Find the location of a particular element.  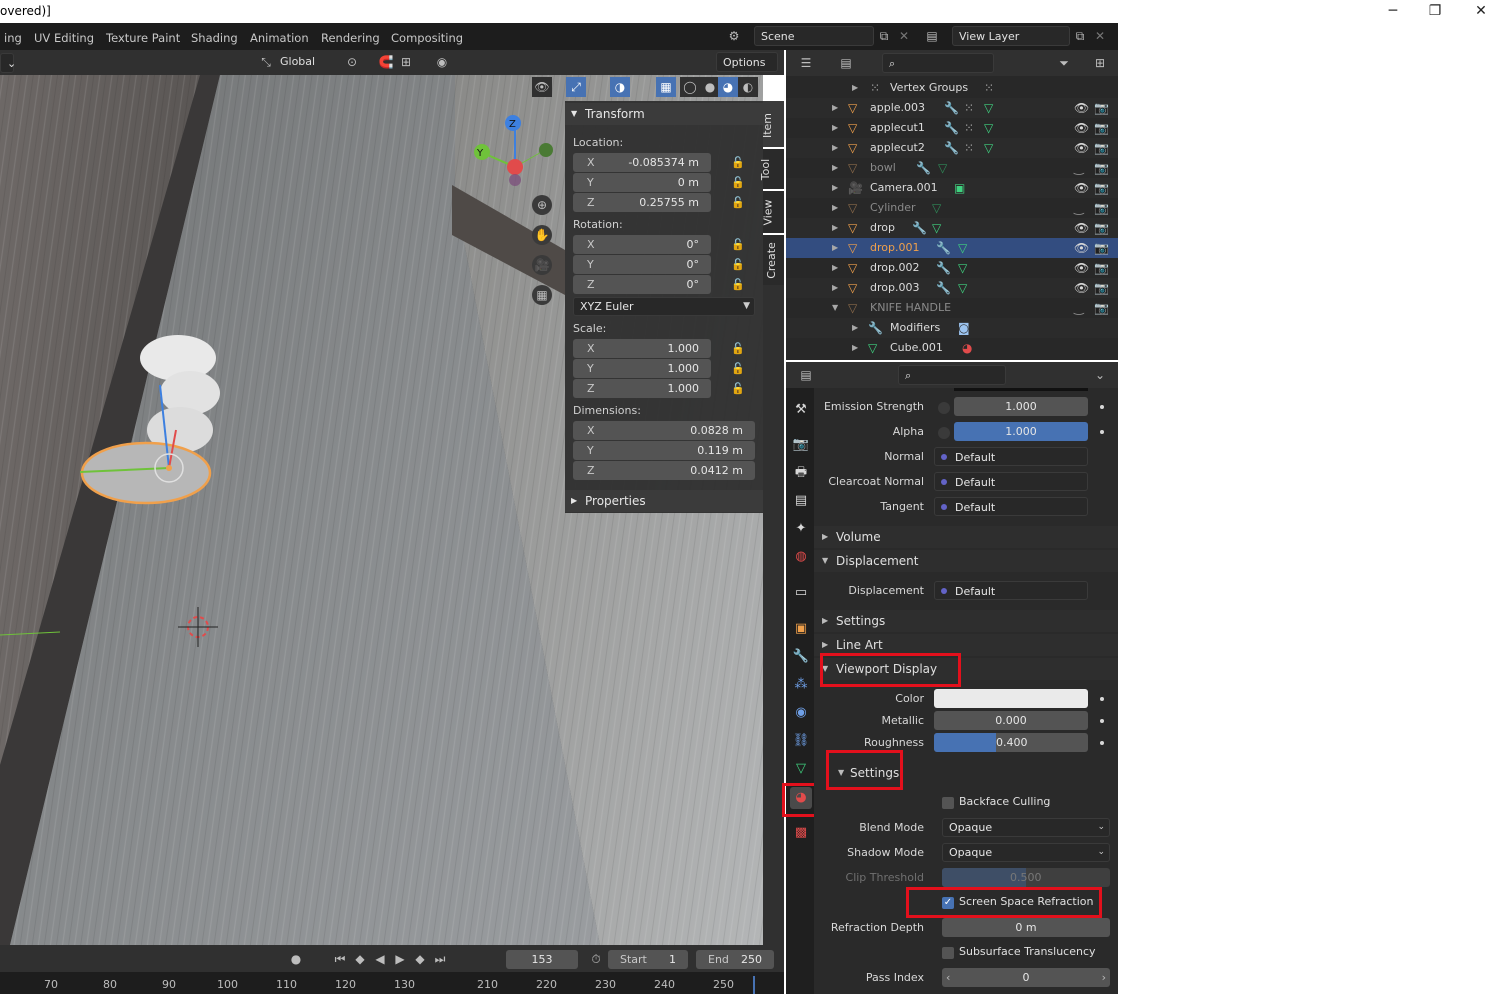

maximize-button: ❐ is located at coordinates (1435, 11).